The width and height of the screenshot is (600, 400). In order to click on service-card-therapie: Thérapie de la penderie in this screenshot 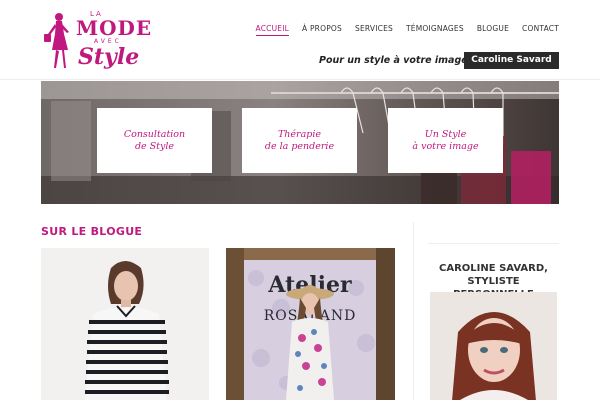, I will do `click(299, 140)`.